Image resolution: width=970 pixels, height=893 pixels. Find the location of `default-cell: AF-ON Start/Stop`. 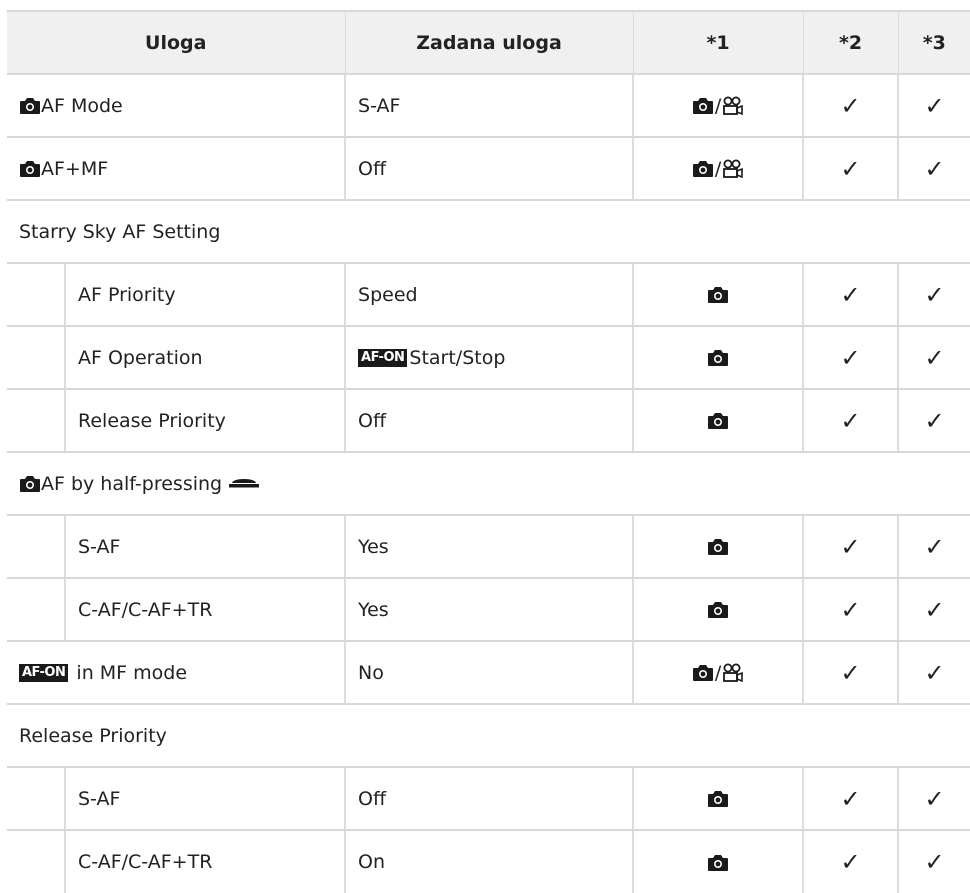

default-cell: AF-ON Start/Stop is located at coordinates (489, 358).